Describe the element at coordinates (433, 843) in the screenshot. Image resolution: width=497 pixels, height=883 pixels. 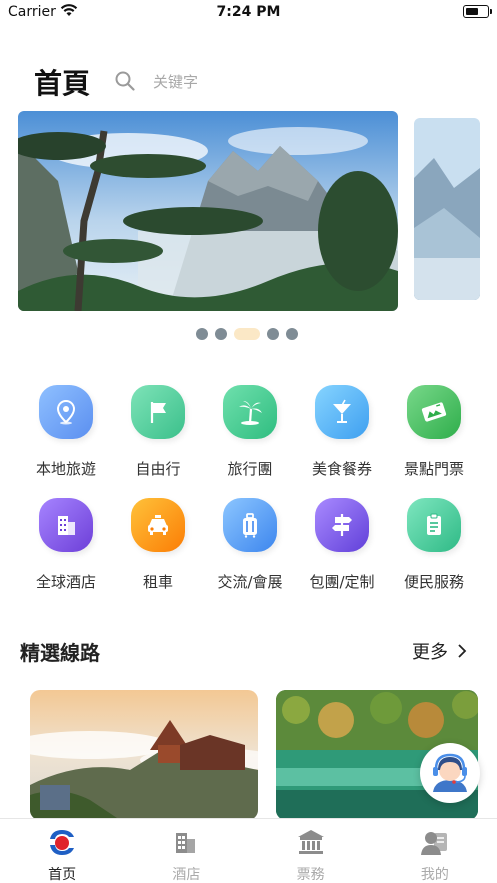
I see `user-profile-icon` at that location.